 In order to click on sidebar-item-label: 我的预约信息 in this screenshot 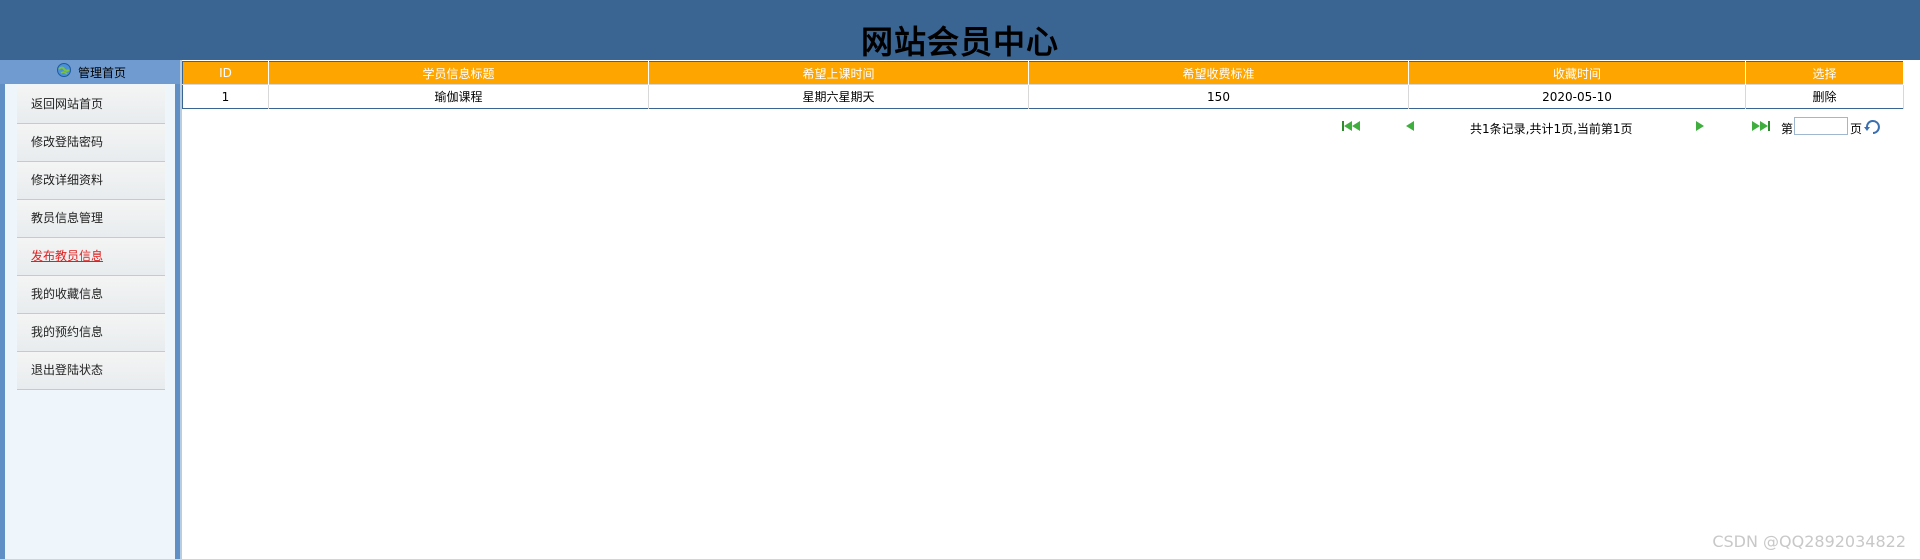, I will do `click(67, 332)`.